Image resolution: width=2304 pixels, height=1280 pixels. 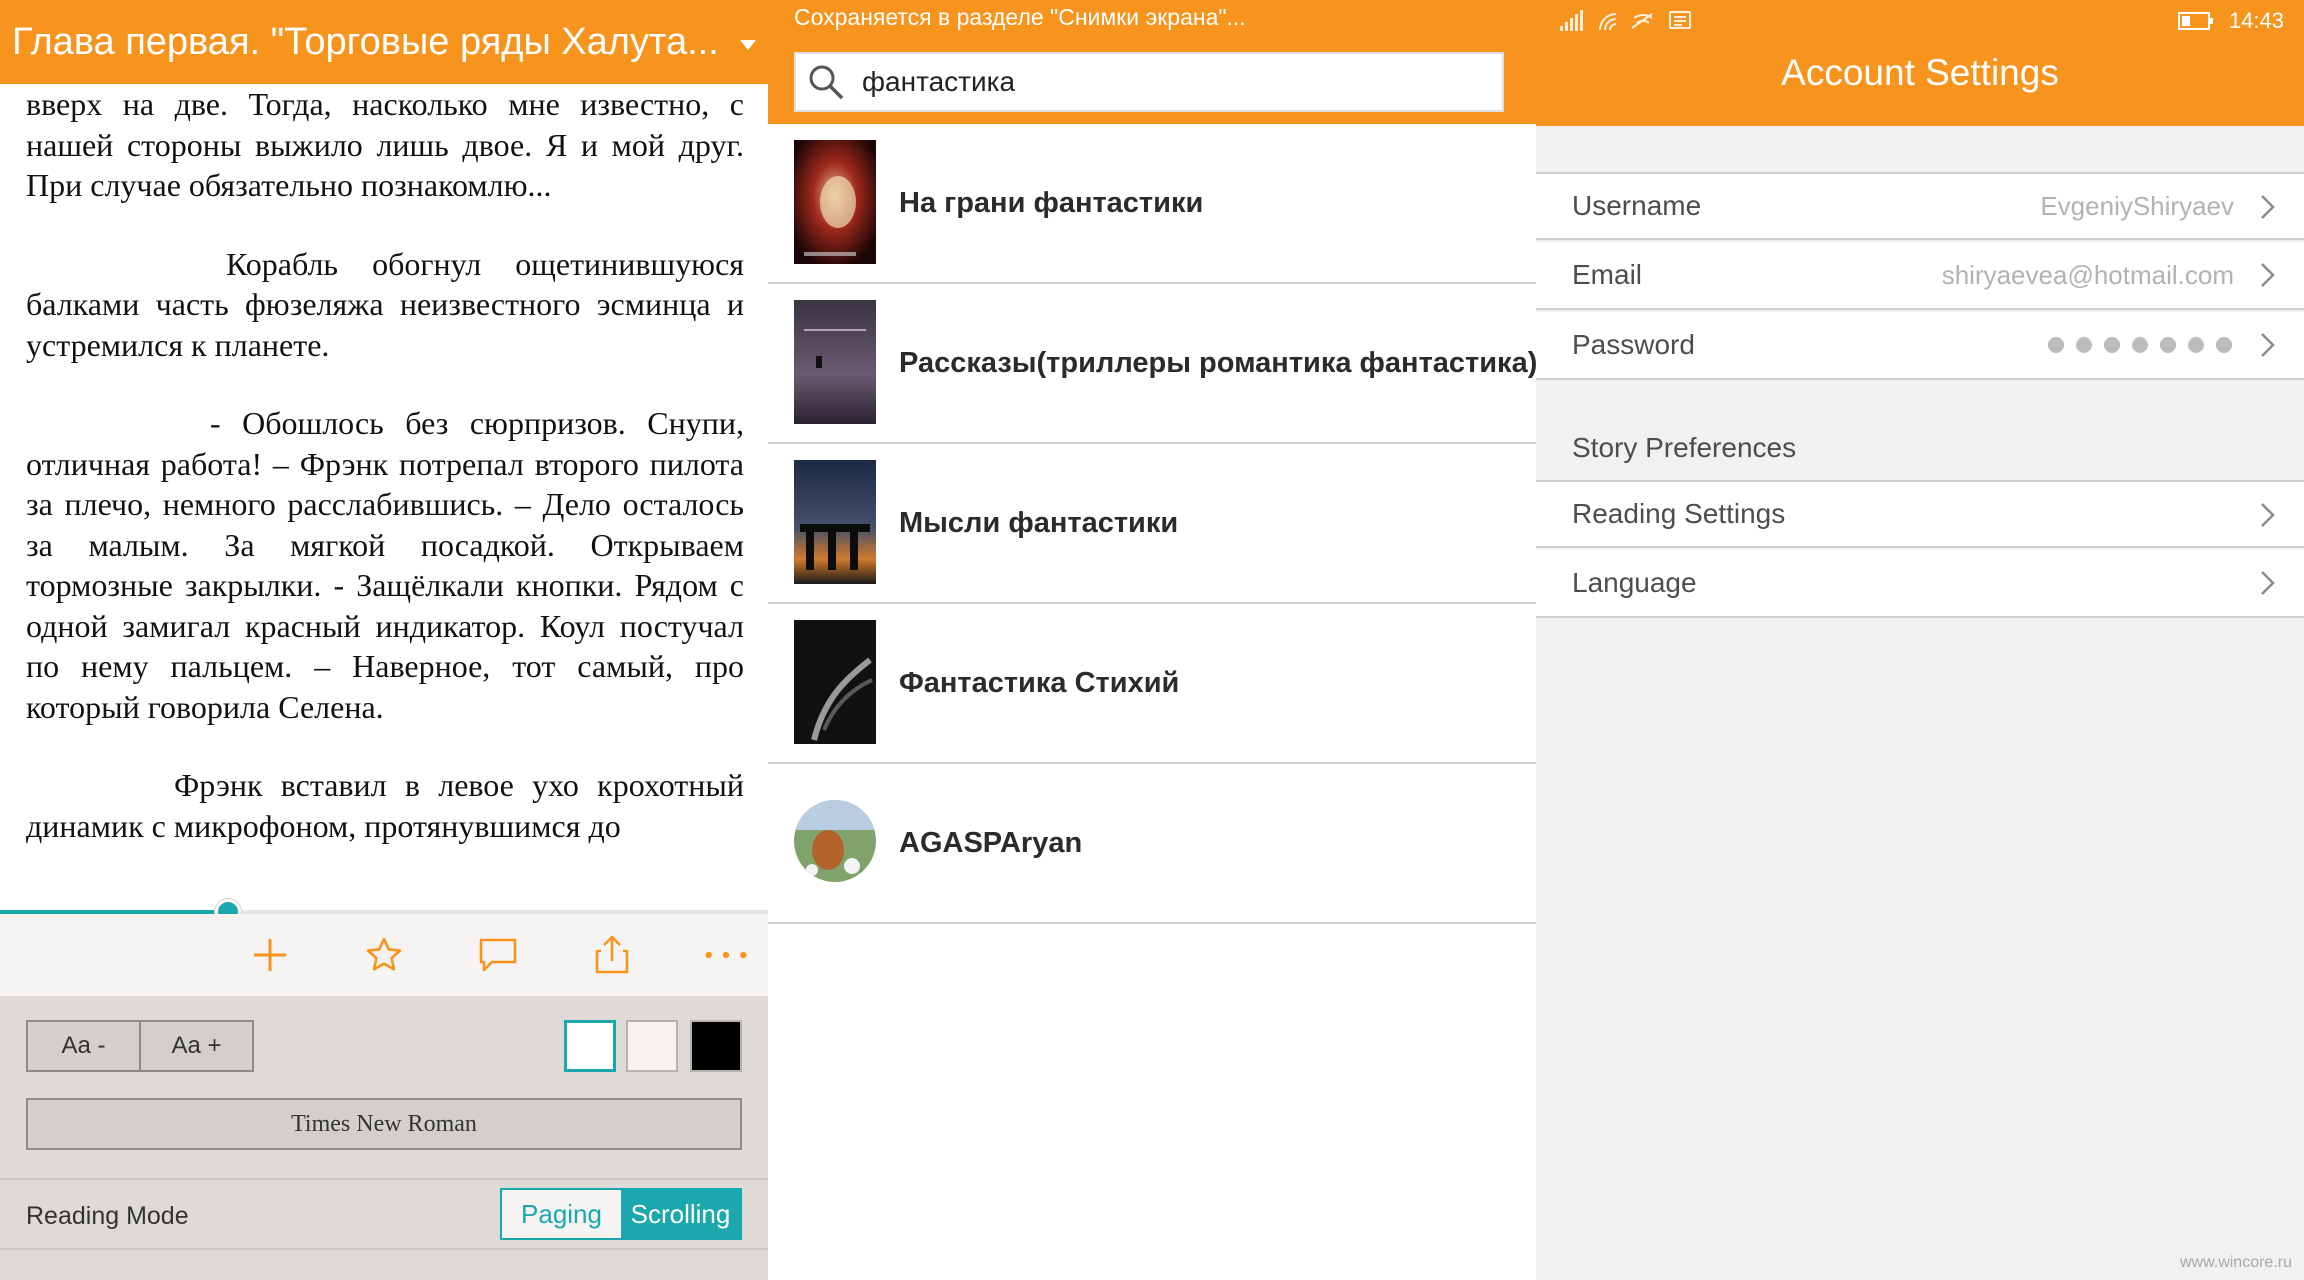 What do you see at coordinates (1607, 274) in the screenshot?
I see `email-label: Email` at bounding box center [1607, 274].